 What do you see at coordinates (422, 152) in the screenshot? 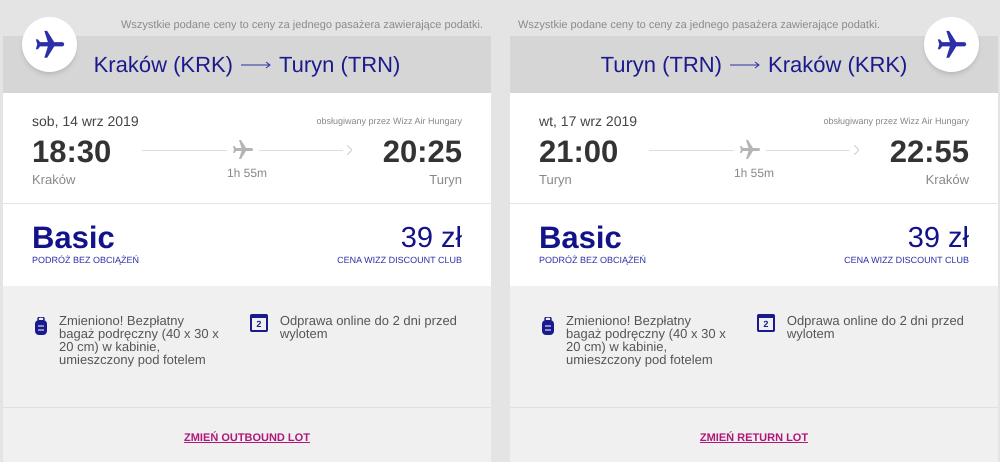
I see `arrival-time: 20:25` at bounding box center [422, 152].